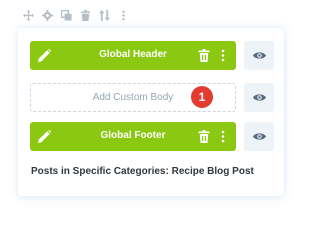 This screenshot has height=240, width=320. What do you see at coordinates (47, 15) in the screenshot?
I see `settings-icon` at bounding box center [47, 15].